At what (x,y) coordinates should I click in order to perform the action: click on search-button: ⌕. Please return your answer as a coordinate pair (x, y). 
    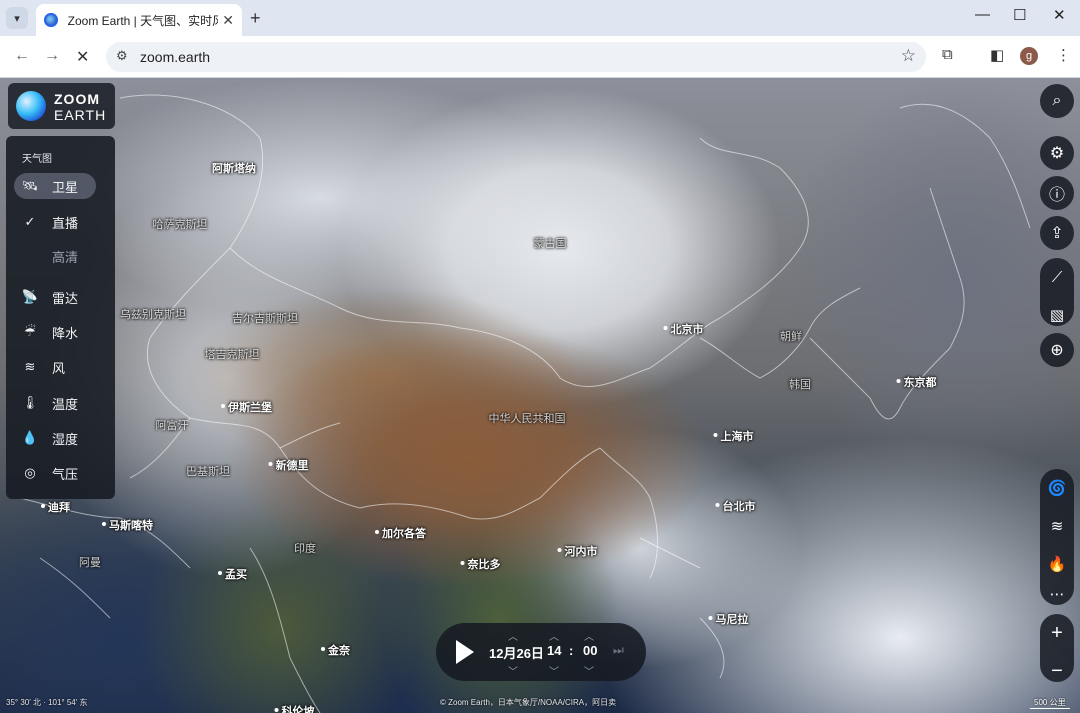
    Looking at the image, I should click on (1057, 101).